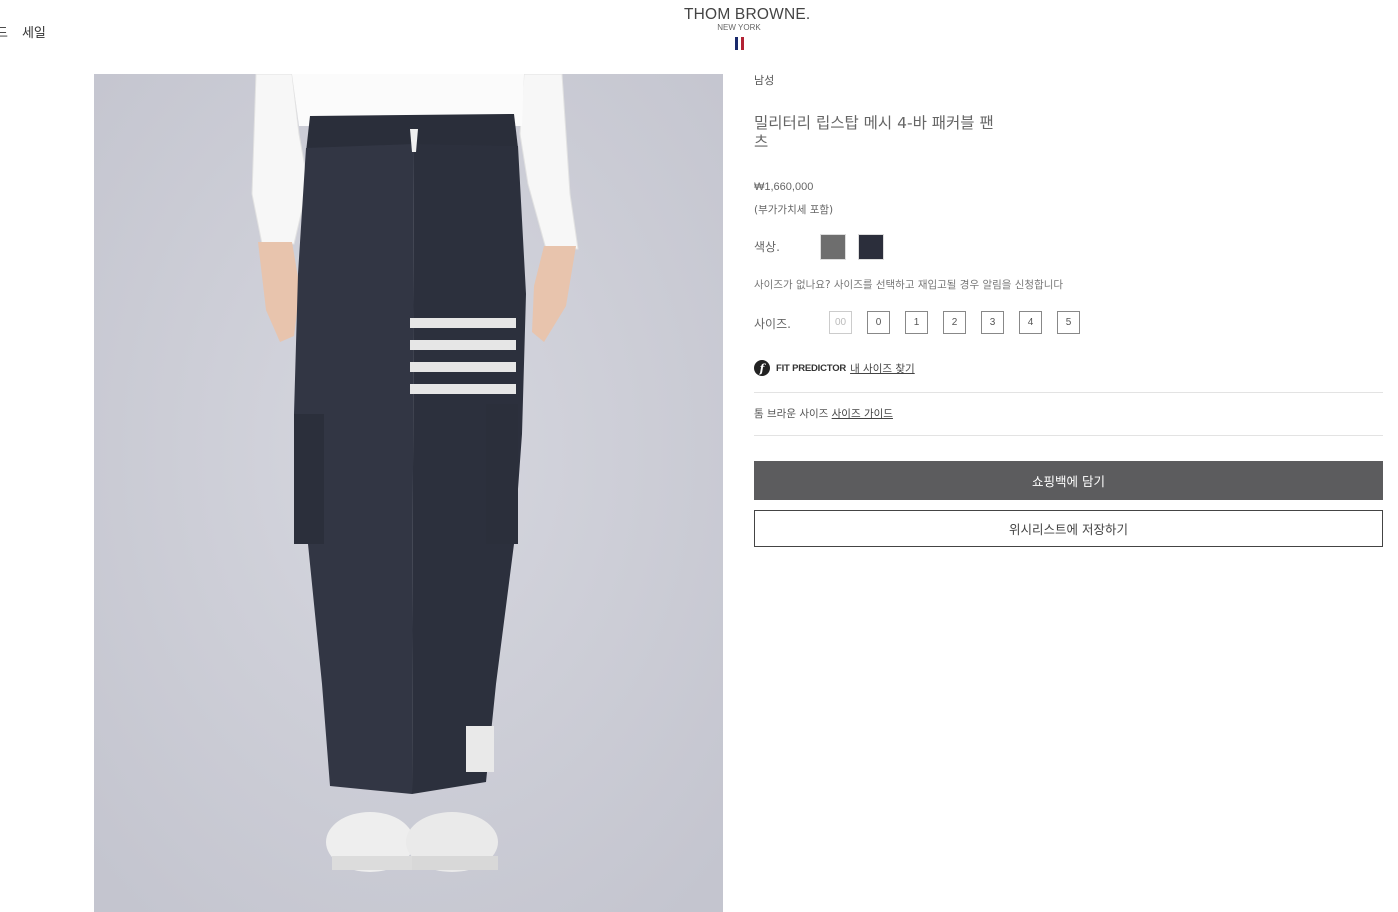 This screenshot has width=1398, height=912. I want to click on vat-note: (부가가치세 포함), so click(794, 210).